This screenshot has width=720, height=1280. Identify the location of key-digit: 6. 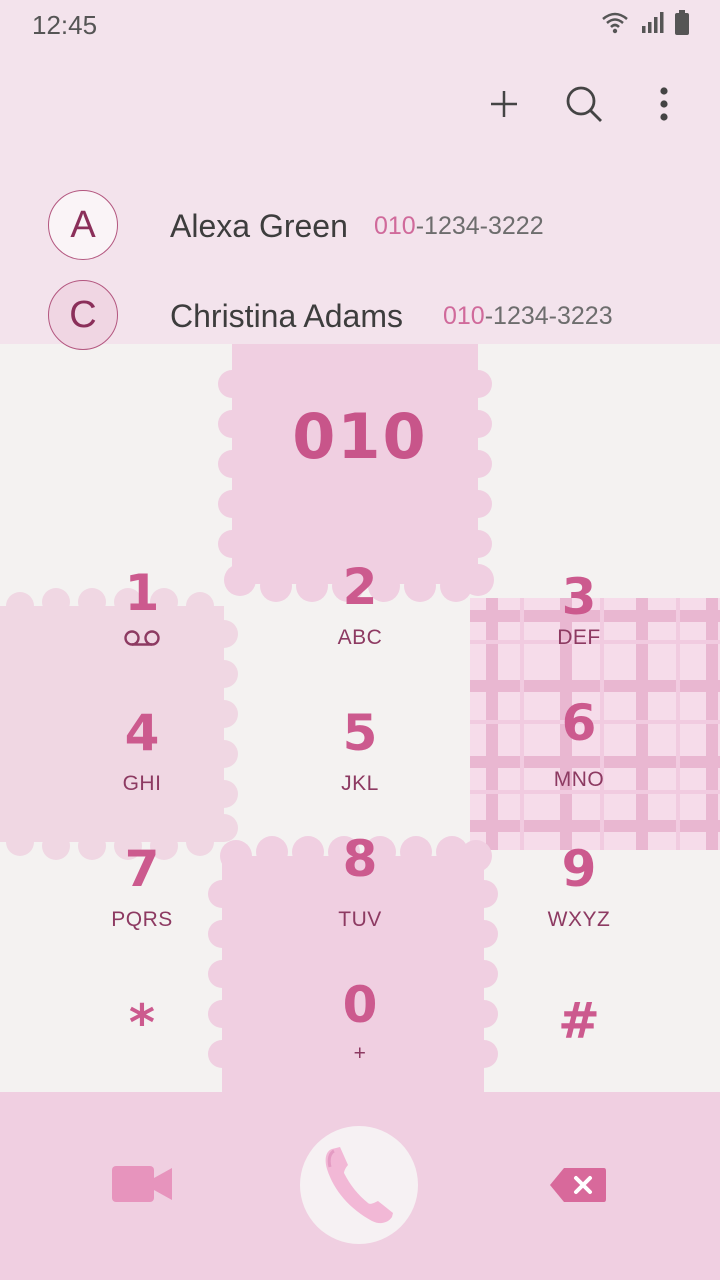
(579, 723).